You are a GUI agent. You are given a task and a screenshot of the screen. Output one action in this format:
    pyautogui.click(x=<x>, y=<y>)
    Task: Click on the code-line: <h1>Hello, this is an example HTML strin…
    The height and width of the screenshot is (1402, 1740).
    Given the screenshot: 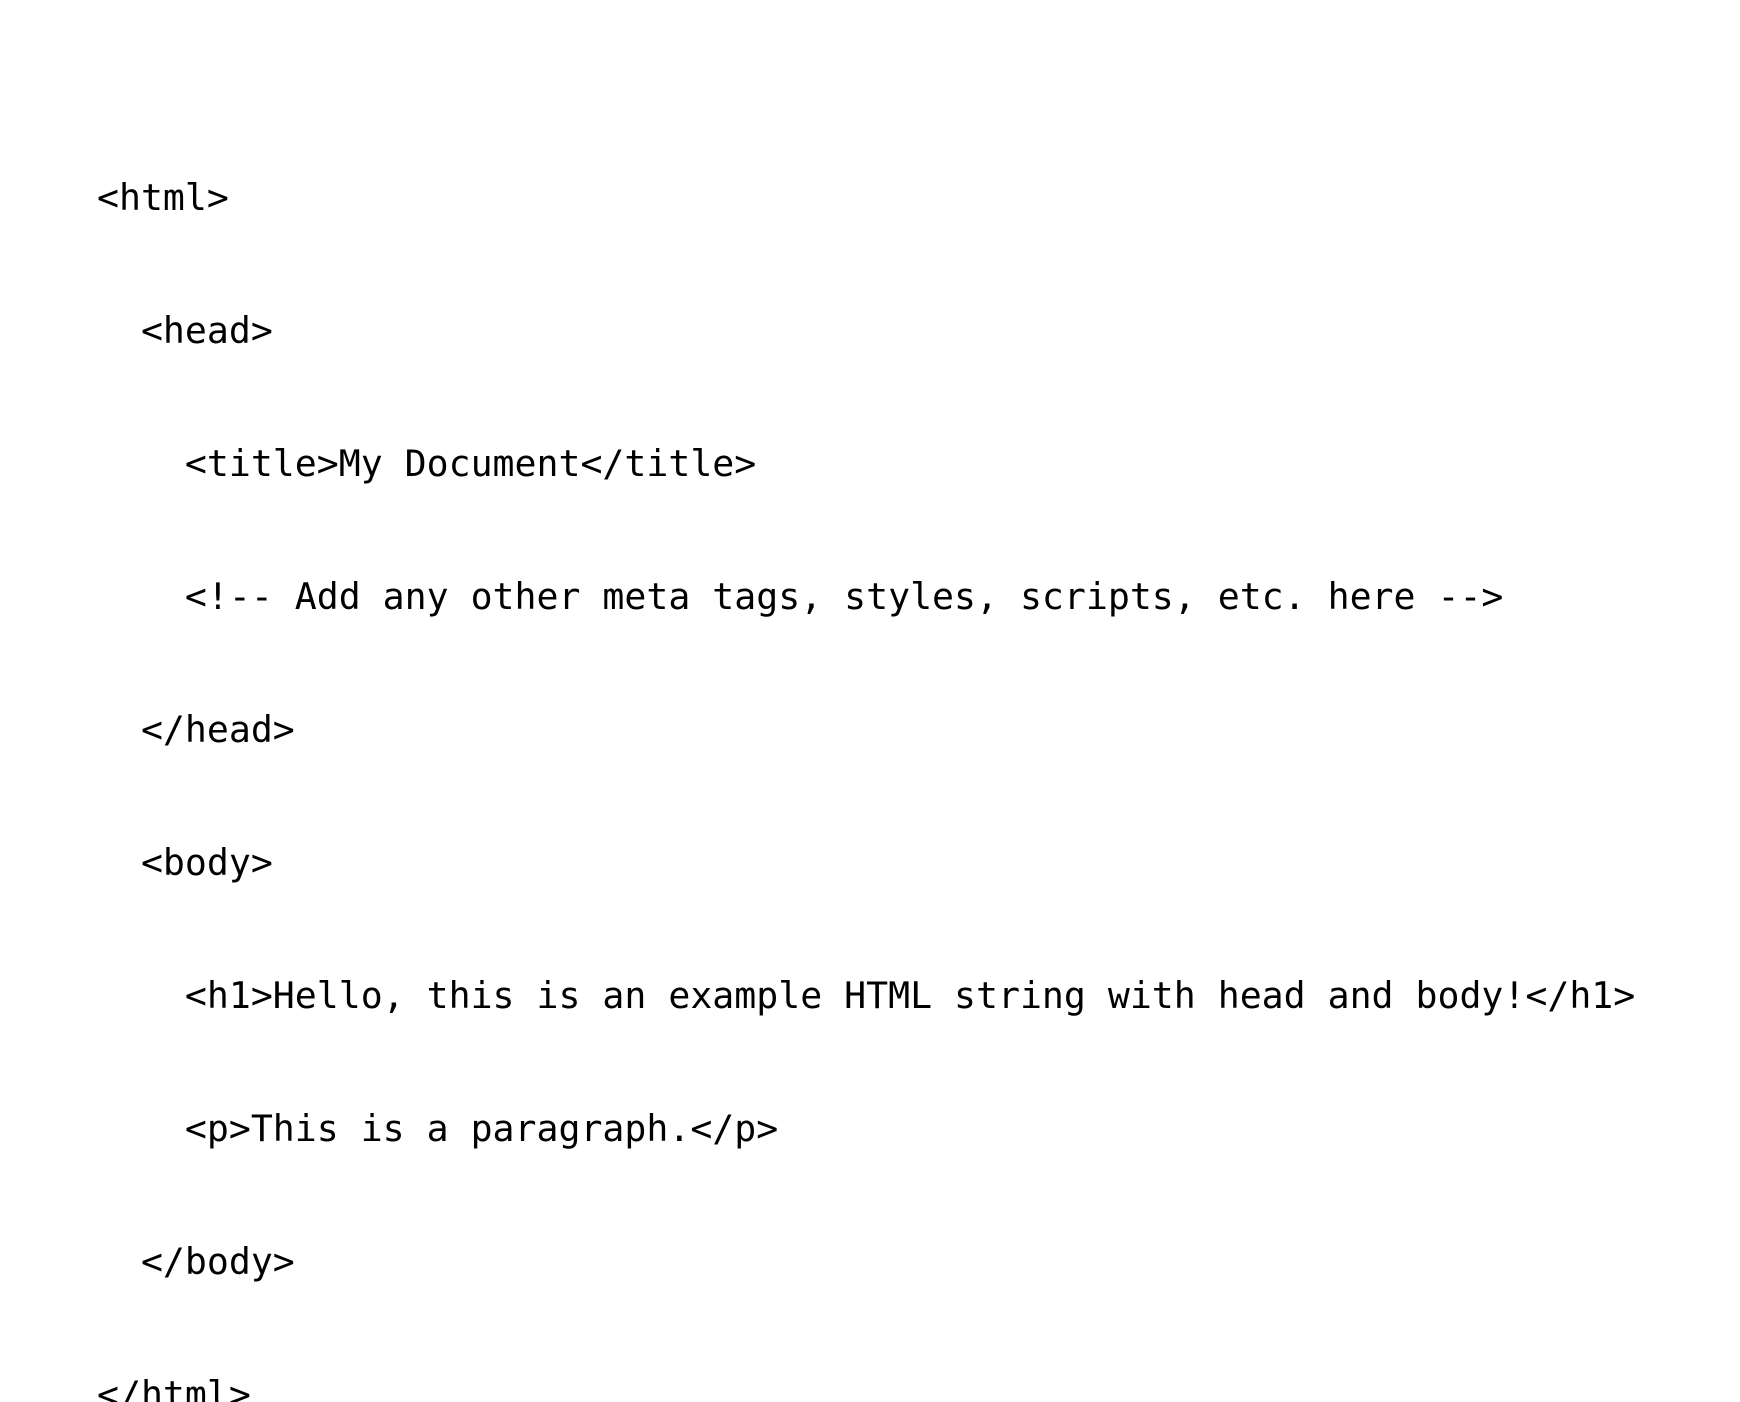 What is the action you would take?
    pyautogui.click(x=866, y=995)
    